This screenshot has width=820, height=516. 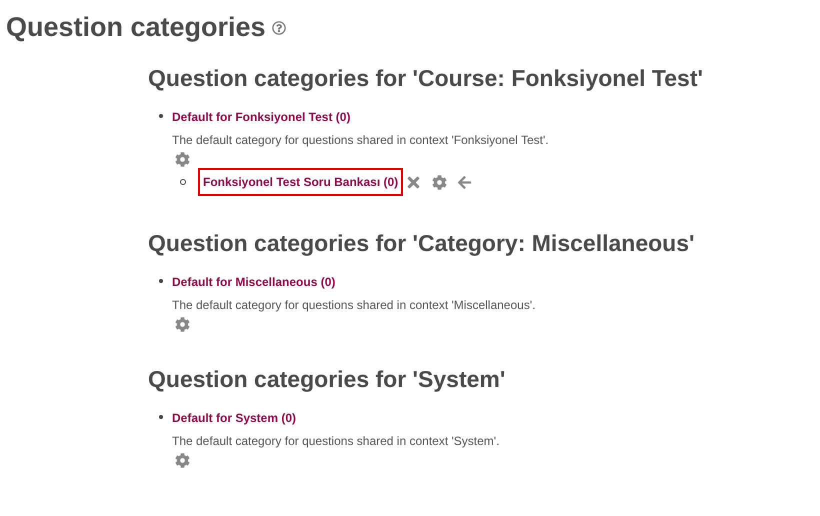 What do you see at coordinates (422, 243) in the screenshot?
I see `section-heading: Question categories for 'Category: Miscellaneous'` at bounding box center [422, 243].